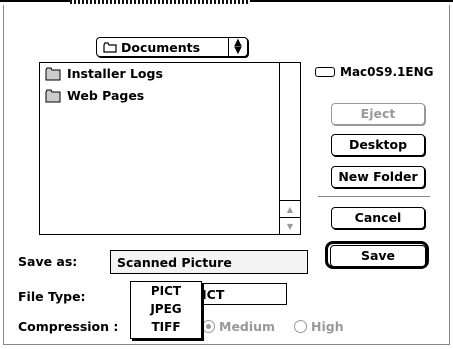  What do you see at coordinates (247, 326) in the screenshot?
I see `compression-medium-label: Medium` at bounding box center [247, 326].